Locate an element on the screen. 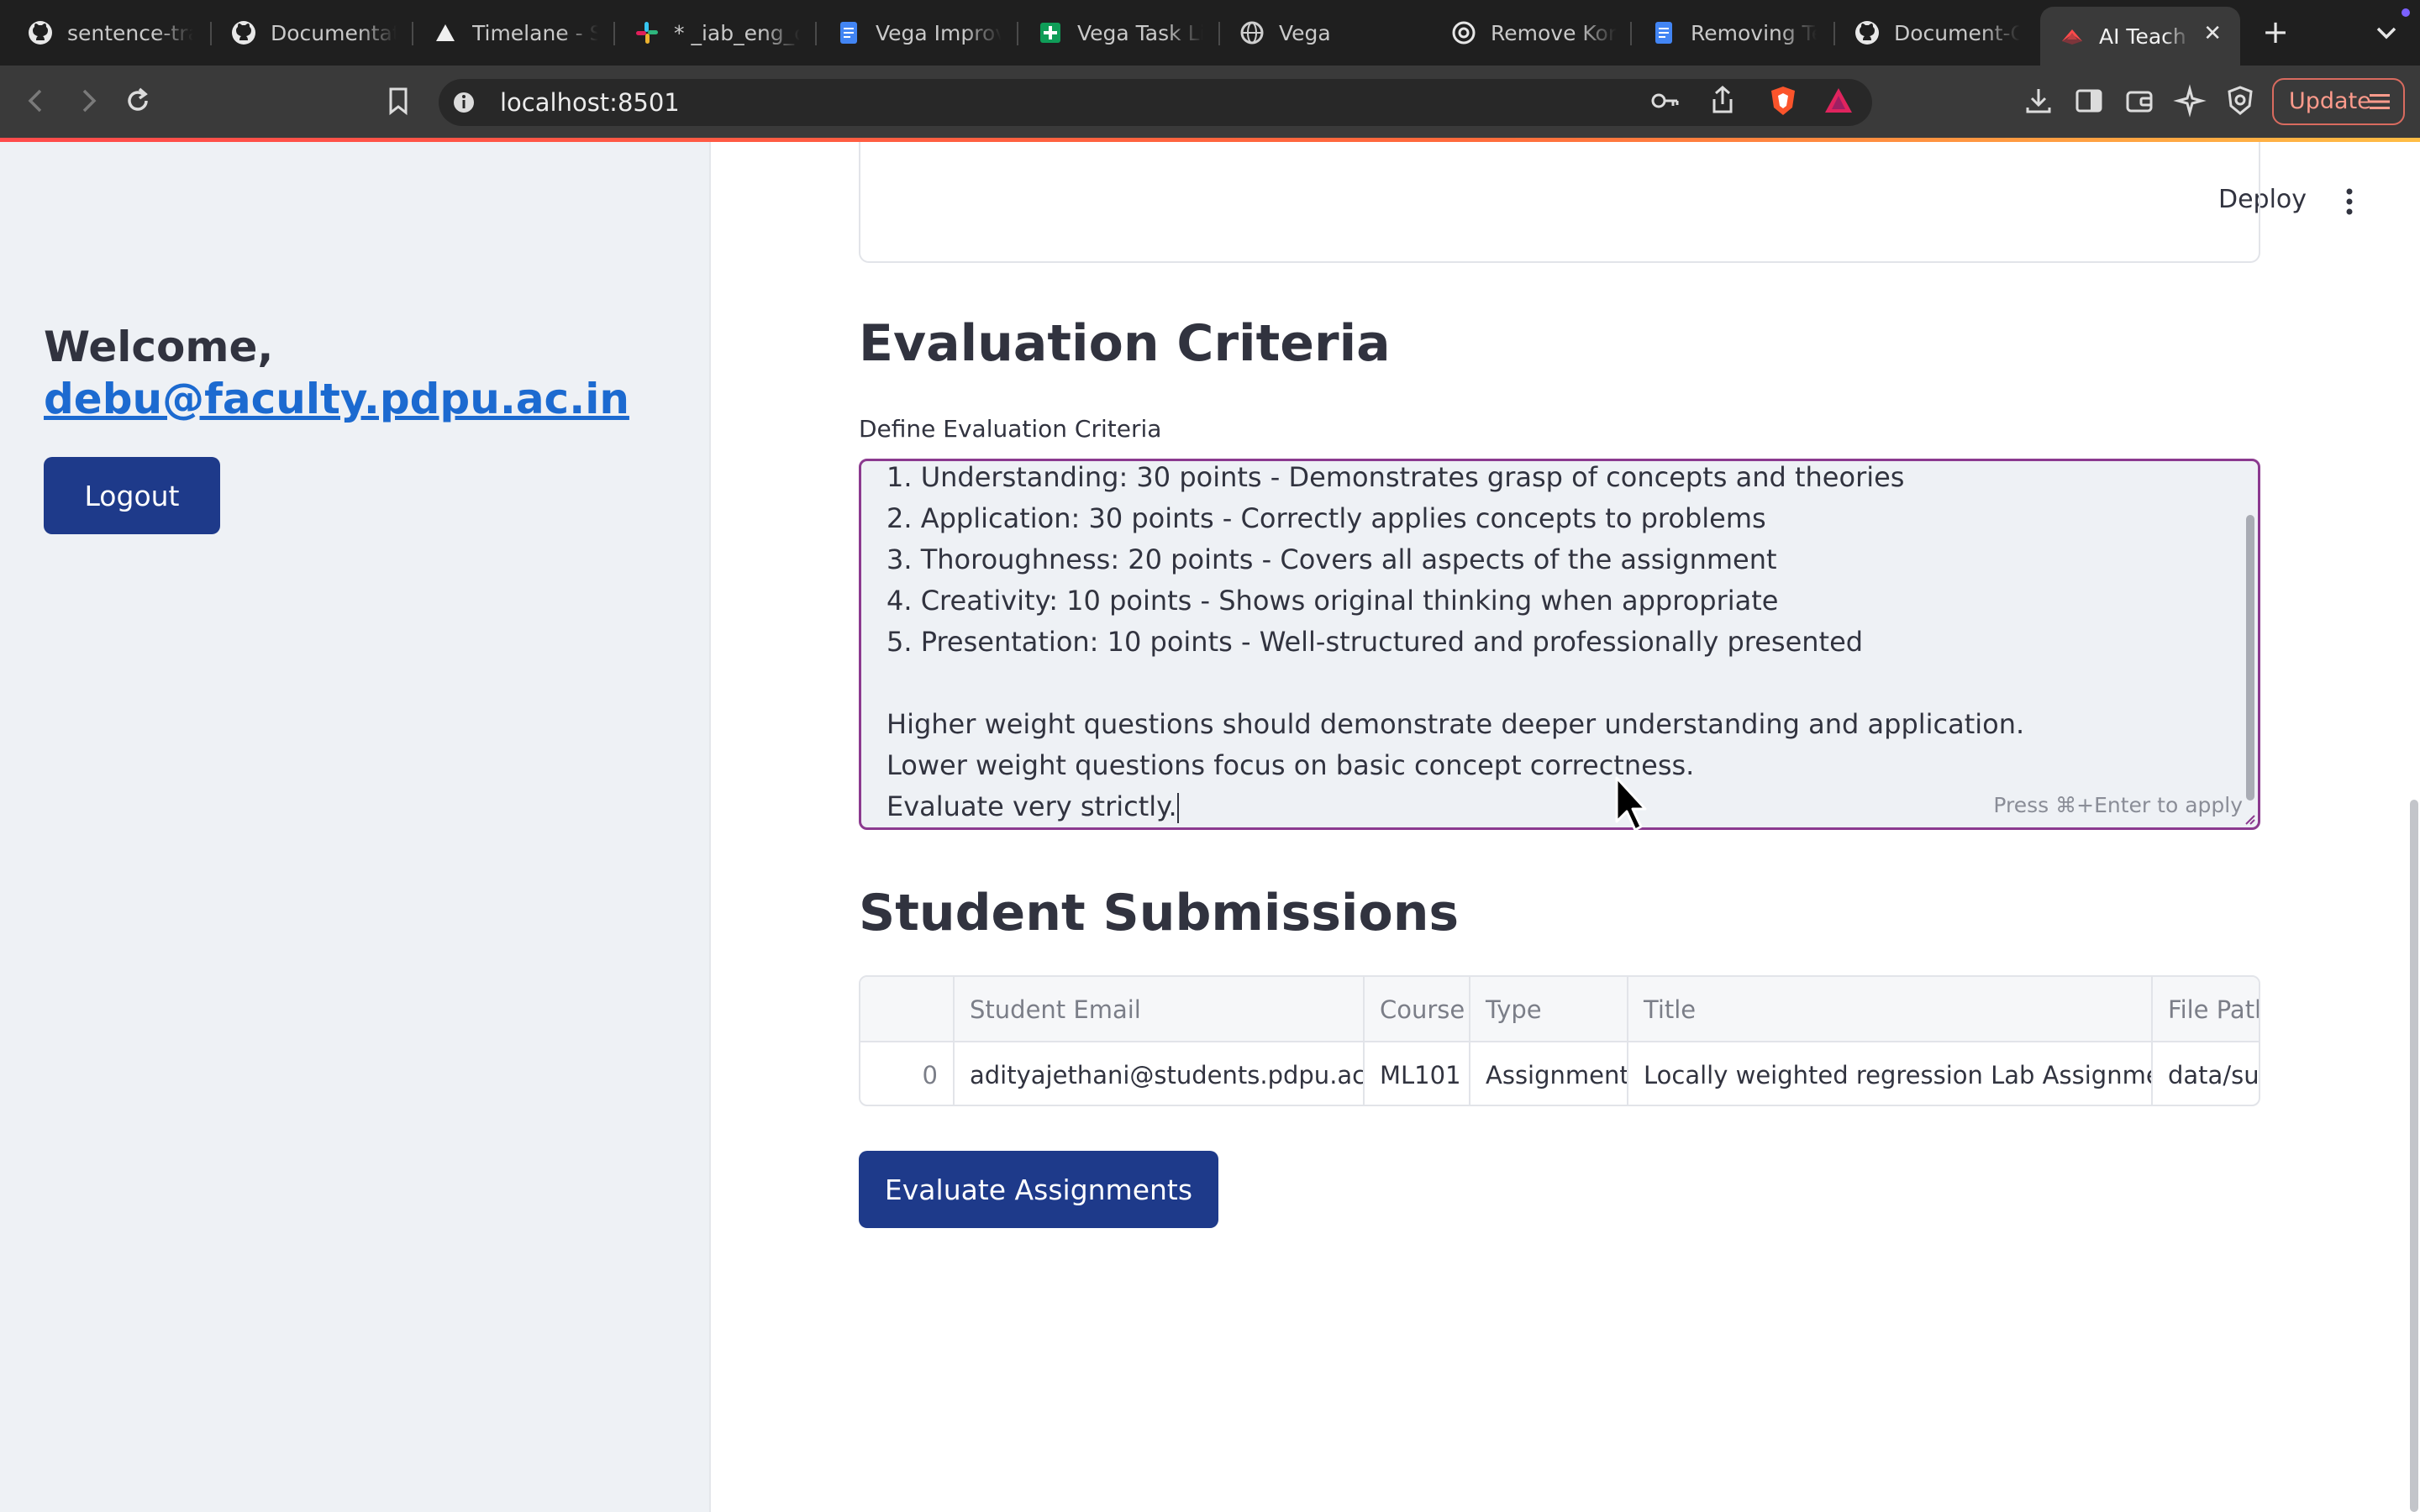 The width and height of the screenshot is (2420, 1512). tab-document-c: Document-C is located at coordinates (1935, 33).